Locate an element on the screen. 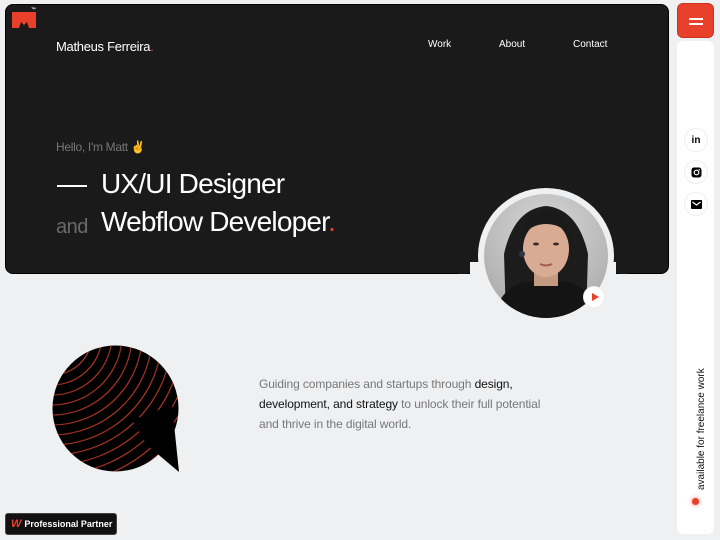 This screenshot has height=540, width=720. professional-partner-badge: W Professional Partner is located at coordinates (61, 524).